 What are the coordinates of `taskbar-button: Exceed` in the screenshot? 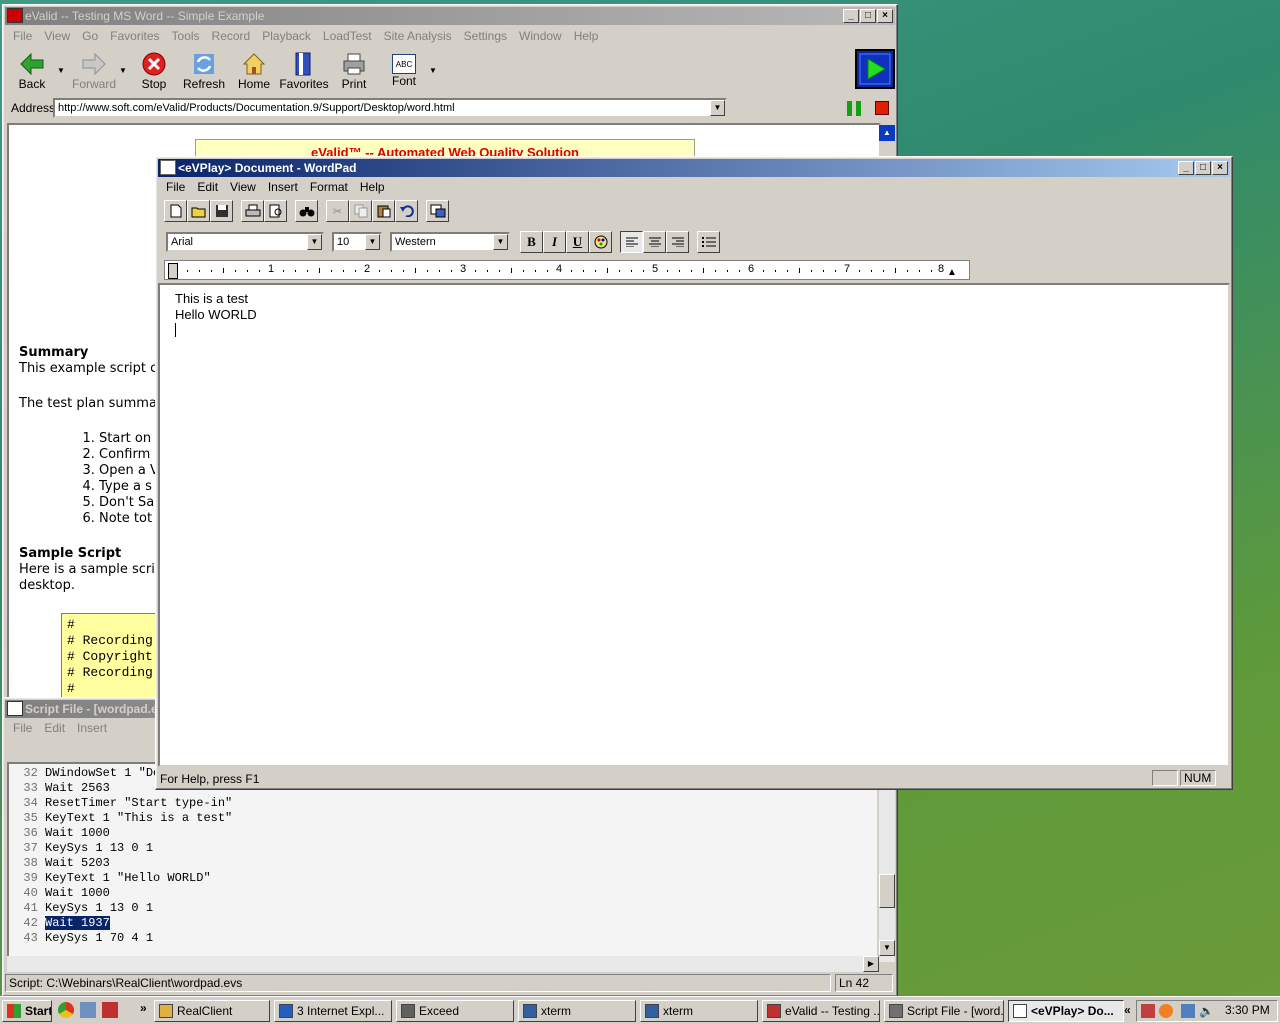 It's located at (455, 1011).